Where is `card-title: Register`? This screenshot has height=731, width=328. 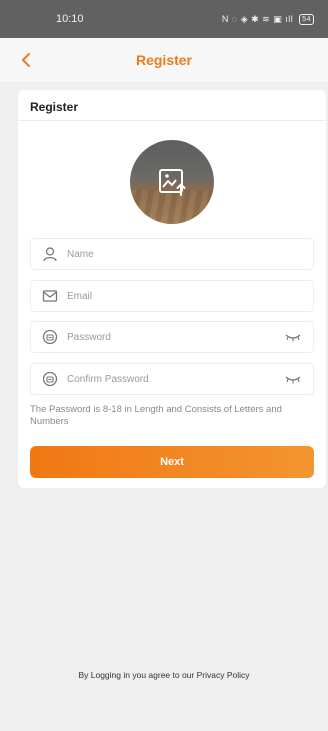
card-title: Register is located at coordinates (54, 107).